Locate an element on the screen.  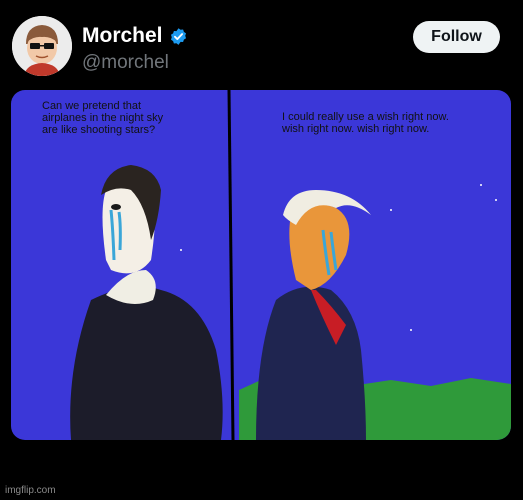
name-row: Morchel is located at coordinates (135, 36).